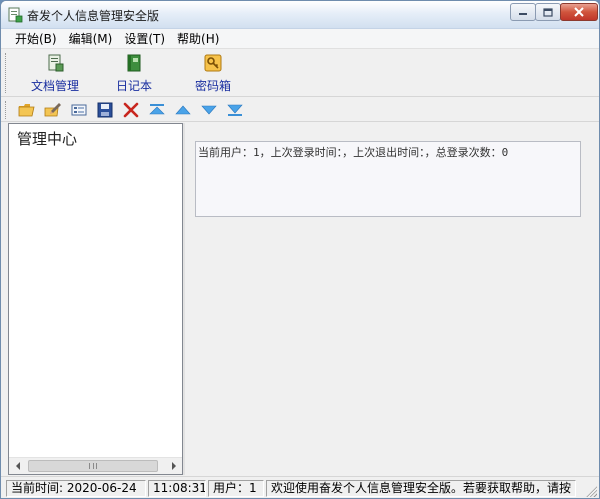 This screenshot has width=600, height=499. I want to click on properties-icon, so click(79, 110).